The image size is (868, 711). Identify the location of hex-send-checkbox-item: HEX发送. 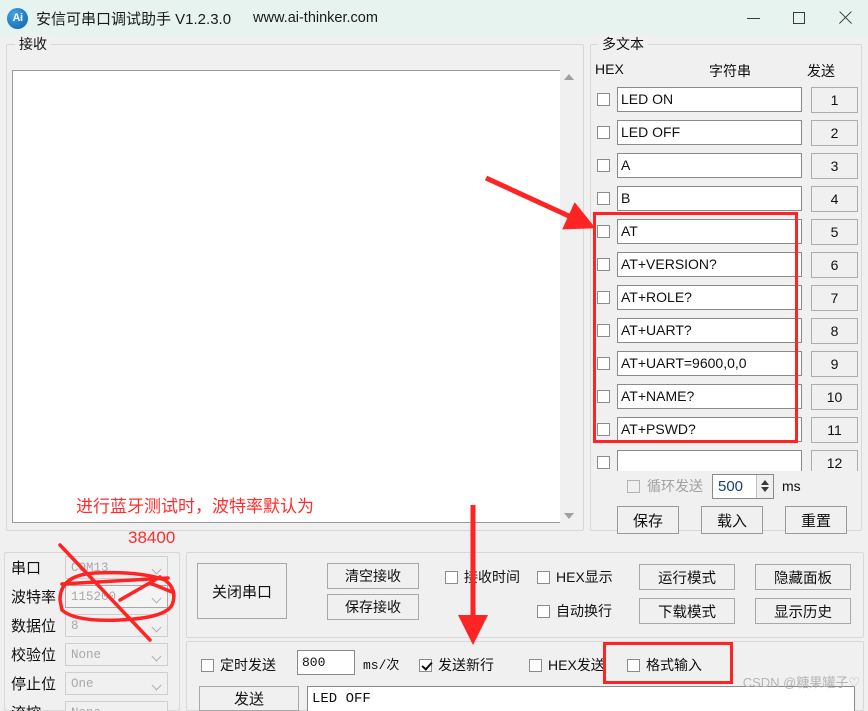
(567, 665).